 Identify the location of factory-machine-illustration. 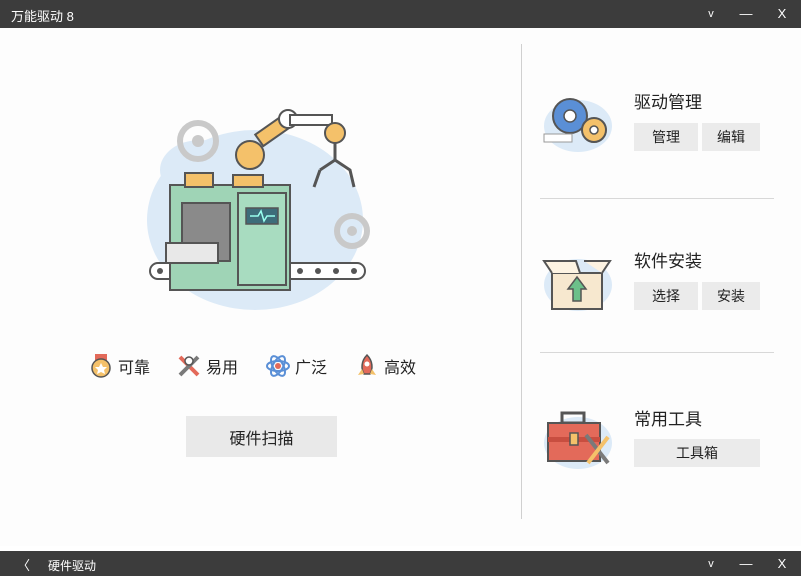
(258, 209).